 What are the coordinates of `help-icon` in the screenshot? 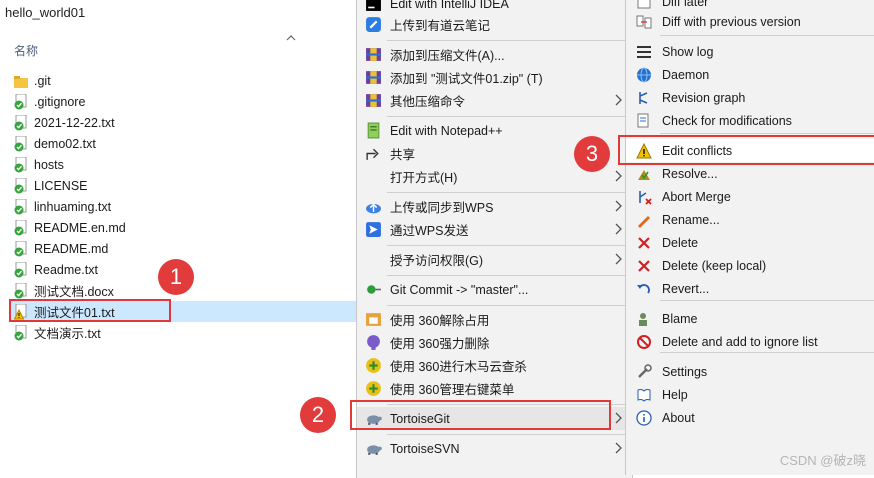 It's located at (644, 395).